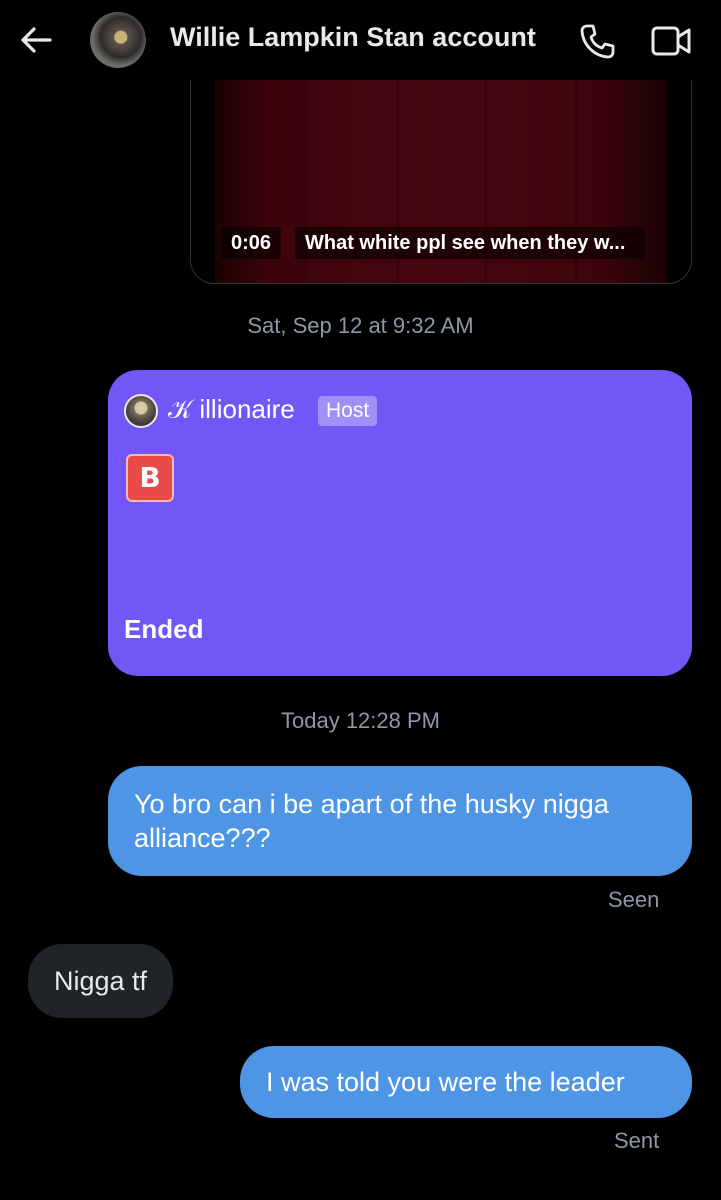  What do you see at coordinates (360, 720) in the screenshot?
I see `message-timestamp: Today 12:28 PM` at bounding box center [360, 720].